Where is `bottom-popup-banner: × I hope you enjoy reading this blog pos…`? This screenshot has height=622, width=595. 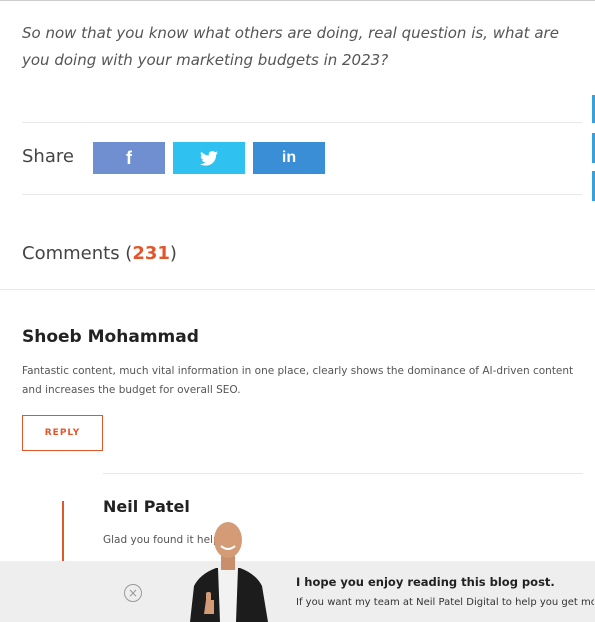
bottom-popup-banner: × I hope you enjoy reading this blog pos… is located at coordinates (297, 591).